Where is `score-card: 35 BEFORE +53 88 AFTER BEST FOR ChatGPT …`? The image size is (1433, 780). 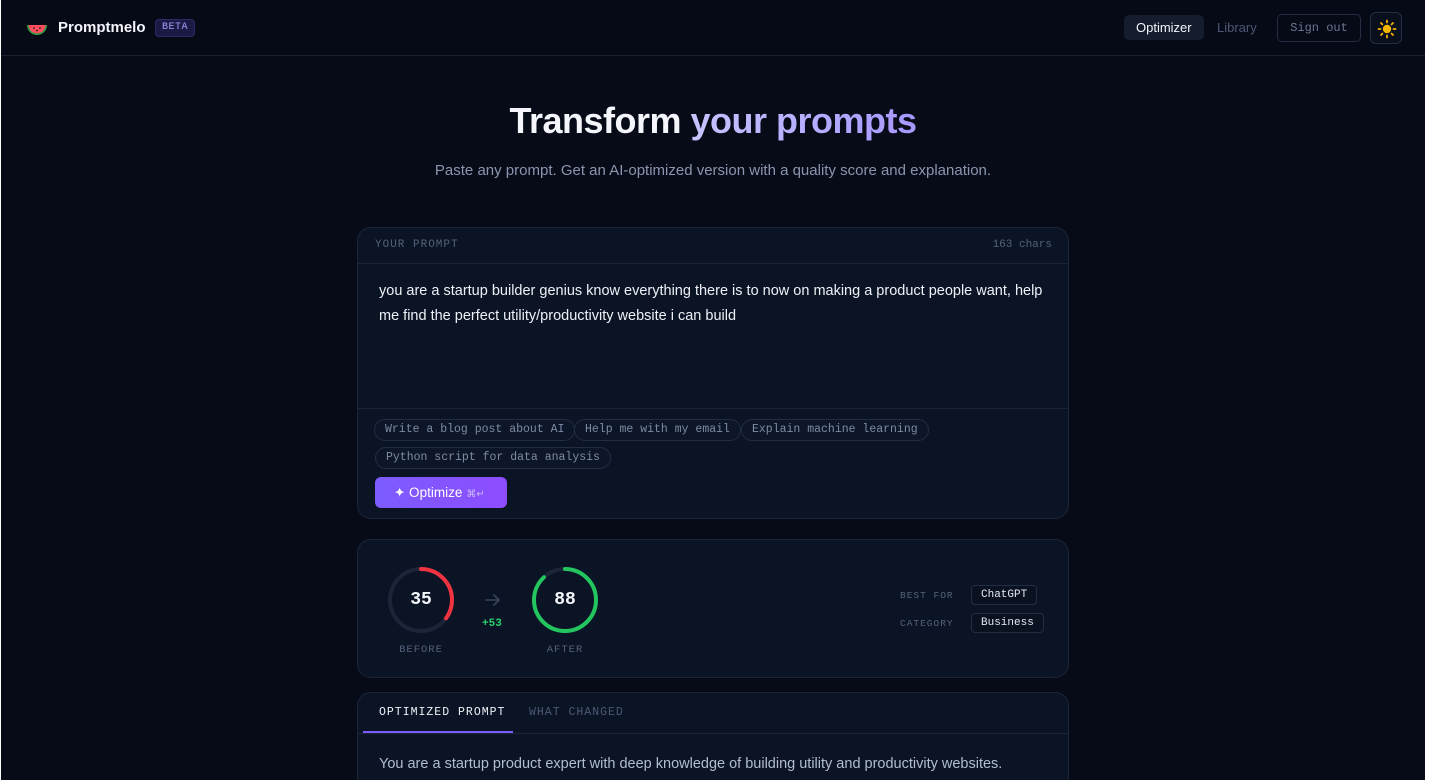
score-card: 35 BEFORE +53 88 AFTER BEST FOR ChatGPT … is located at coordinates (713, 608).